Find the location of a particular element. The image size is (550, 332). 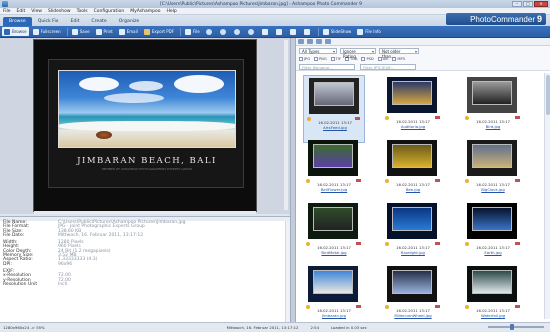

menu-view: View is located at coordinates (36, 11).